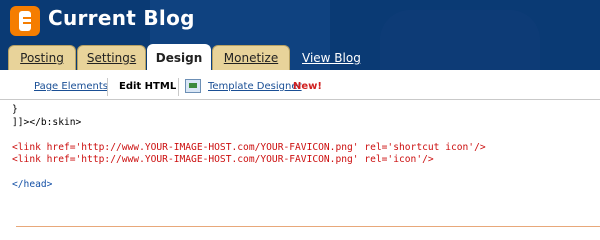 Image resolution: width=600 pixels, height=240 pixels. I want to click on code-line: }, so click(15, 109).